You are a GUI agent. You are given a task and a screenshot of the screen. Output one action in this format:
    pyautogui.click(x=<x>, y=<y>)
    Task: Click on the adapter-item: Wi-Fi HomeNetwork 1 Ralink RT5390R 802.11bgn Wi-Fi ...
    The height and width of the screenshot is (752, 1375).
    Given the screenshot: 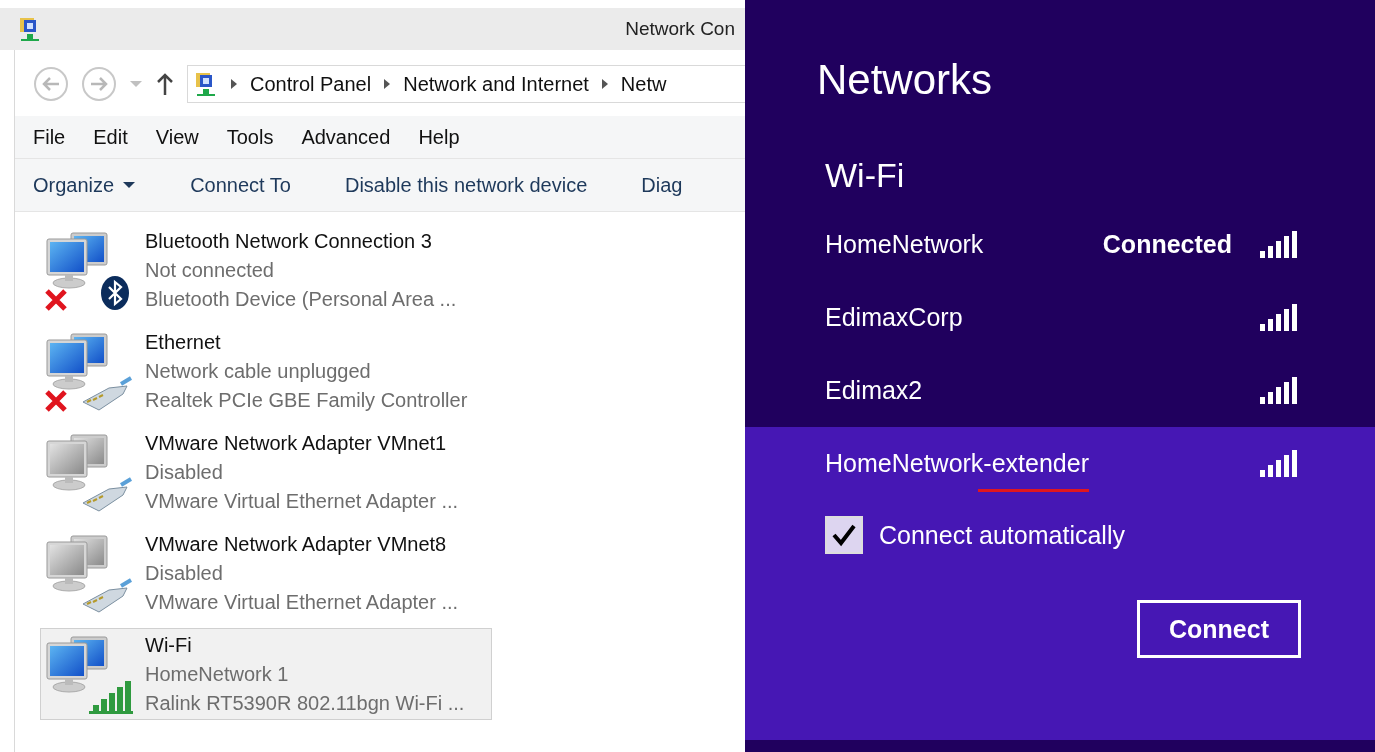 What is the action you would take?
    pyautogui.click(x=266, y=674)
    